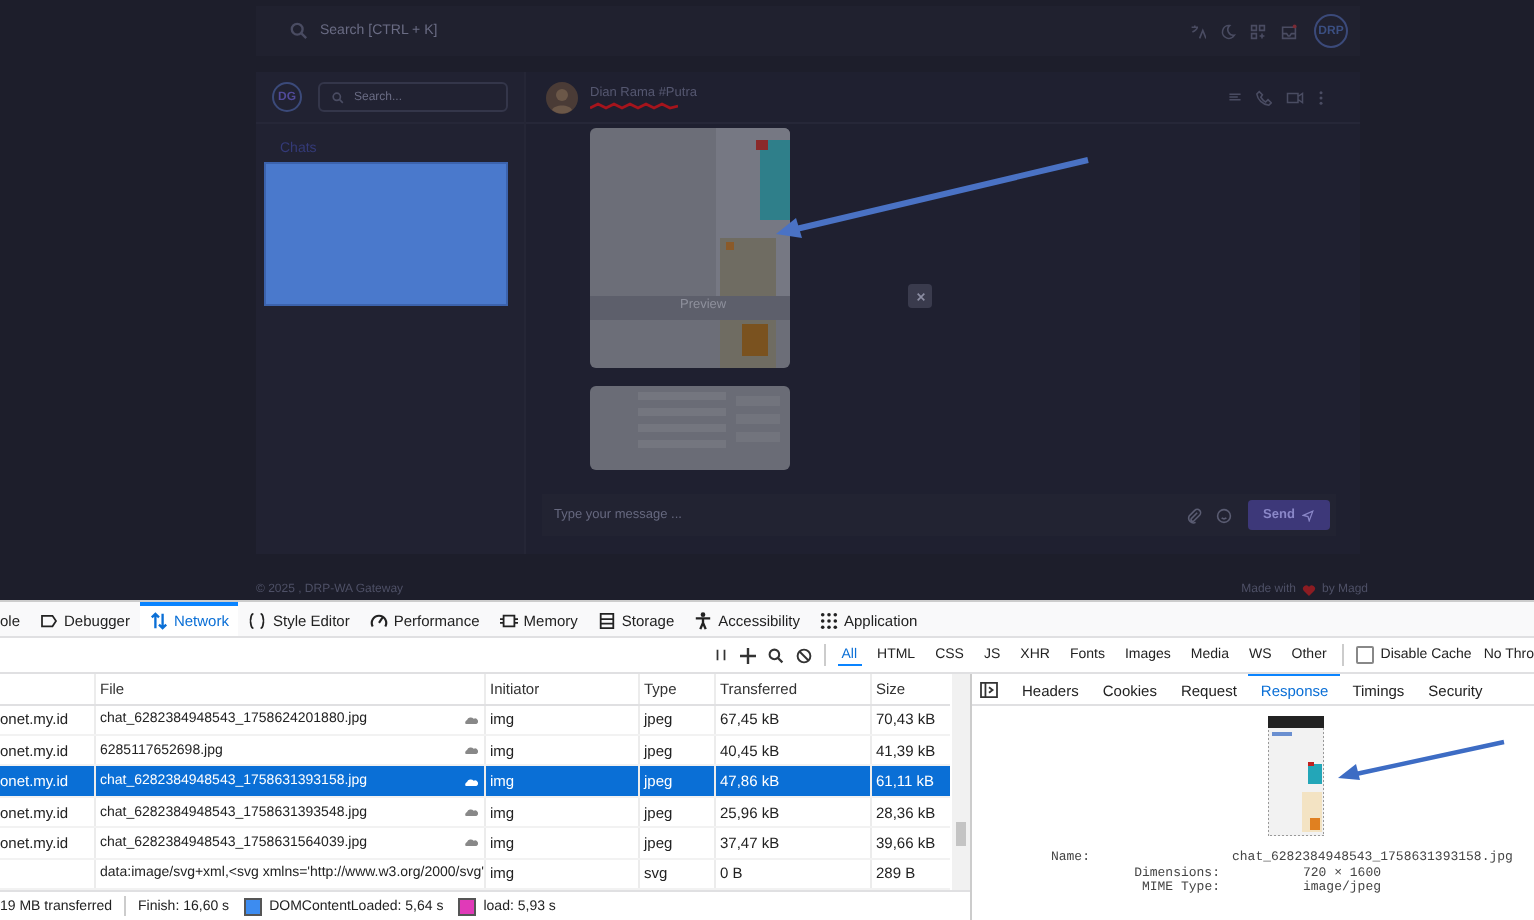 This screenshot has width=1534, height=920. Describe the element at coordinates (1228, 31) in the screenshot. I see `moon-icon` at that location.